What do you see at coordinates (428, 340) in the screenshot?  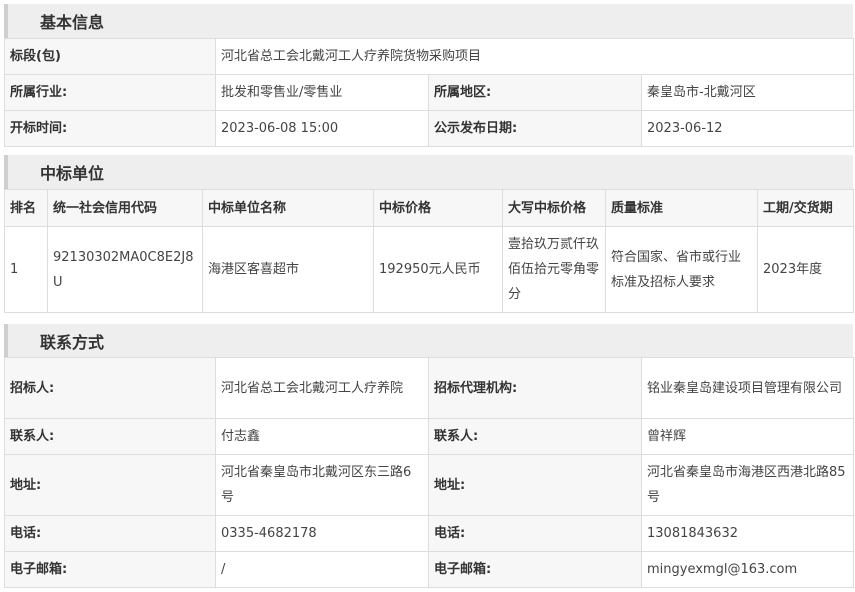 I see `section-title-contact: 联系方式` at bounding box center [428, 340].